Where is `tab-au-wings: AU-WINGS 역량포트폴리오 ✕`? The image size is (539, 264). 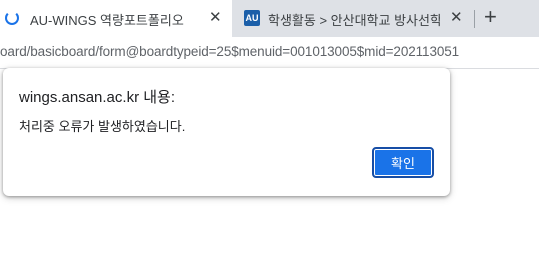
tab-au-wings: AU-WINGS 역량포트폴리오 ✕ is located at coordinates (116, 18).